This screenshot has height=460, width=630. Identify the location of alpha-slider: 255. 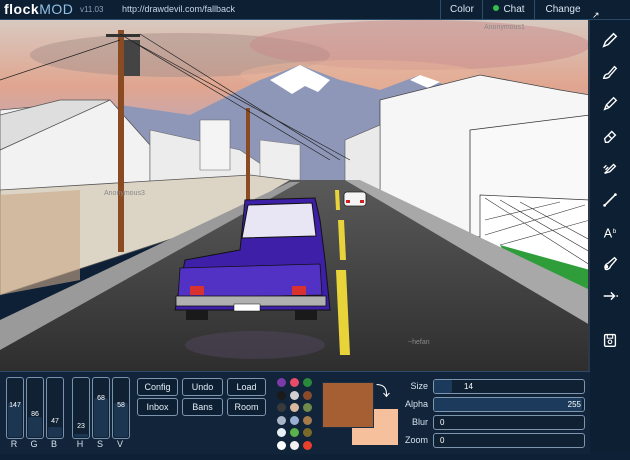
(509, 404).